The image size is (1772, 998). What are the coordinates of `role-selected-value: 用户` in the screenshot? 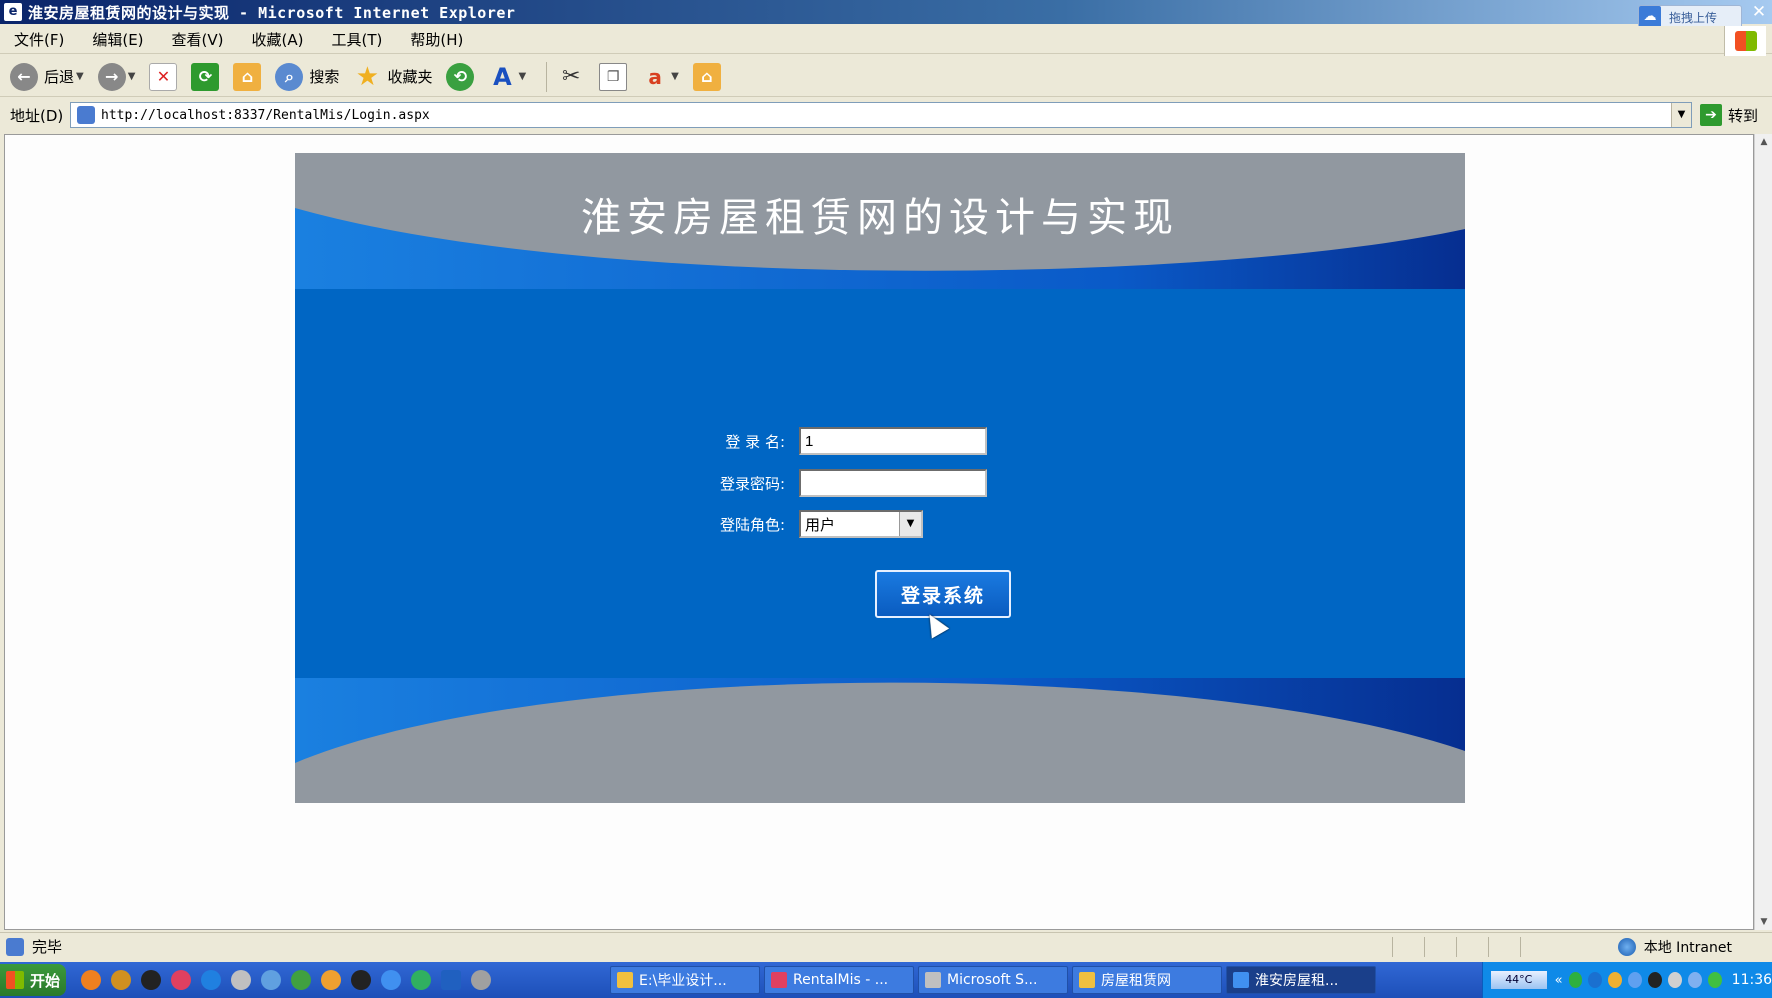 It's located at (820, 524).